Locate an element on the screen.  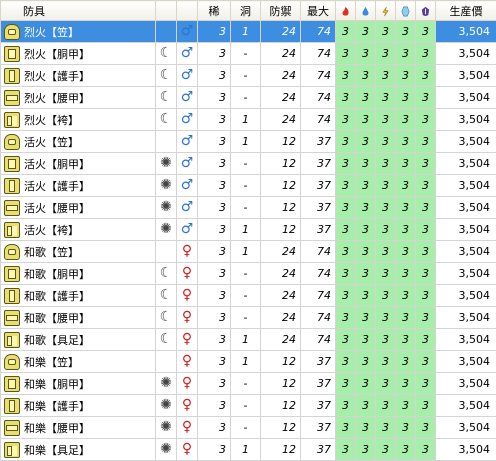
column-header-thunder is located at coordinates (386, 11).